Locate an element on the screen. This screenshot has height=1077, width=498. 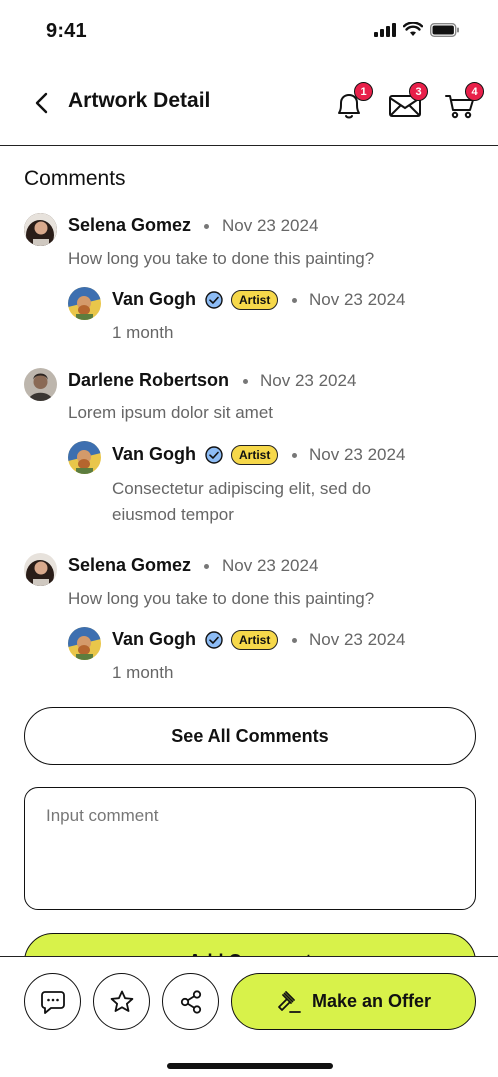
messages-badge: 3 is located at coordinates (418, 91).